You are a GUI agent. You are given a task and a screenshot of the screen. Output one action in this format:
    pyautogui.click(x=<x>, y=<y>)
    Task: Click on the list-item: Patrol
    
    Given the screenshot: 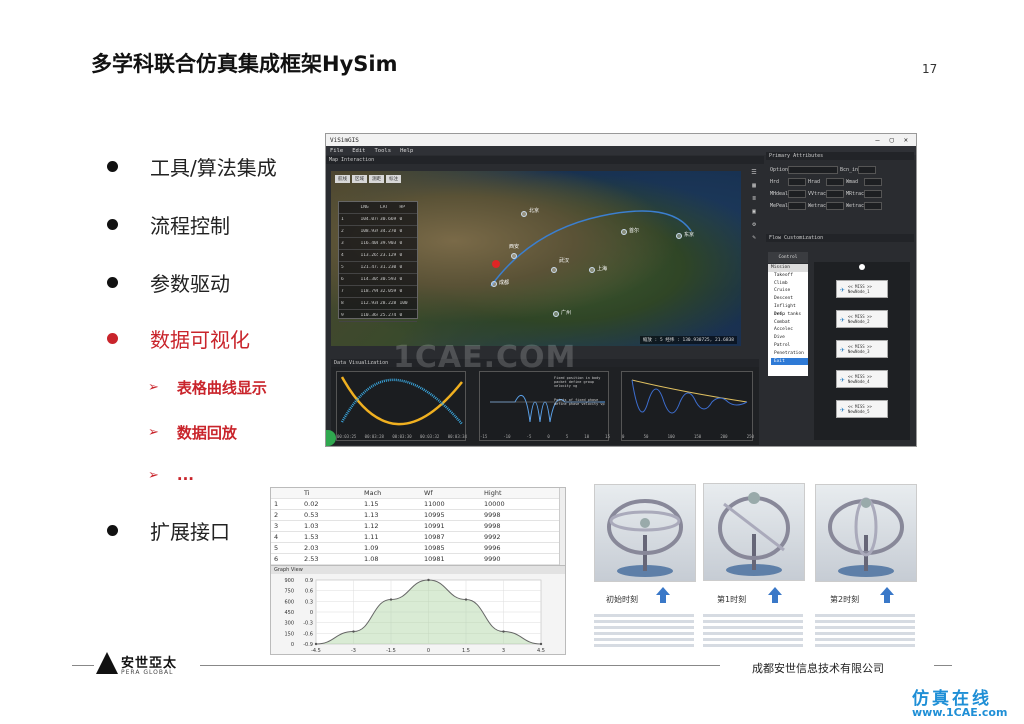 What is the action you would take?
    pyautogui.click(x=789, y=346)
    